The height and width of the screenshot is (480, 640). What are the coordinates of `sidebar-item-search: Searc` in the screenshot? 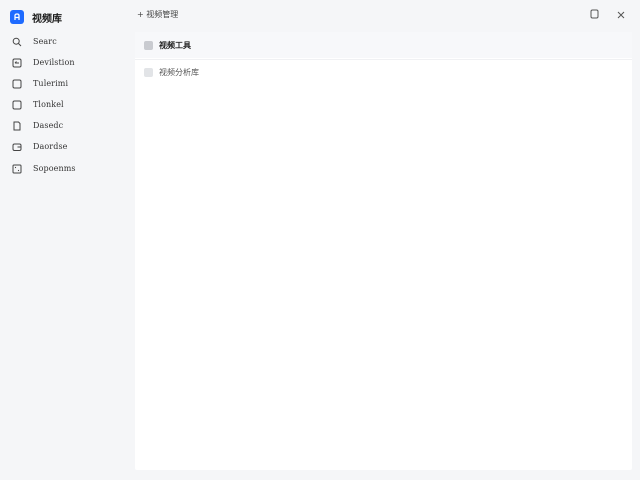 It's located at (64, 41).